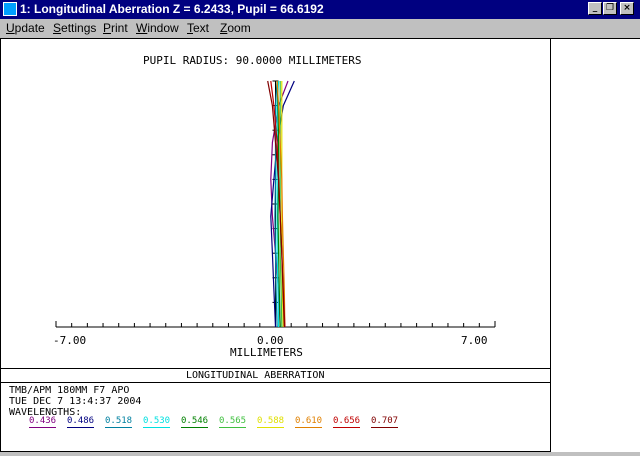 Image resolution: width=640 pixels, height=456 pixels. I want to click on menu-zoom: Zoom, so click(235, 28).